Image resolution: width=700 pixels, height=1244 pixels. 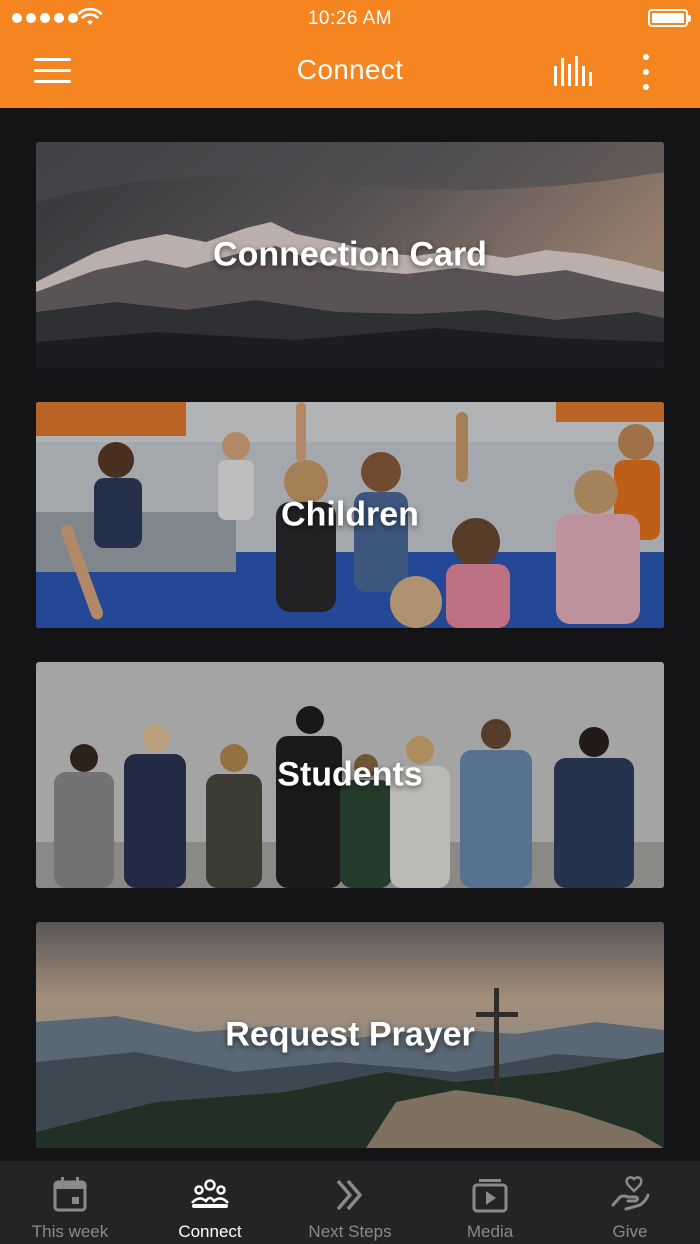 I want to click on bottom-tab-bar: This week Connect Next Steps Media Give, so click(x=350, y=1202).